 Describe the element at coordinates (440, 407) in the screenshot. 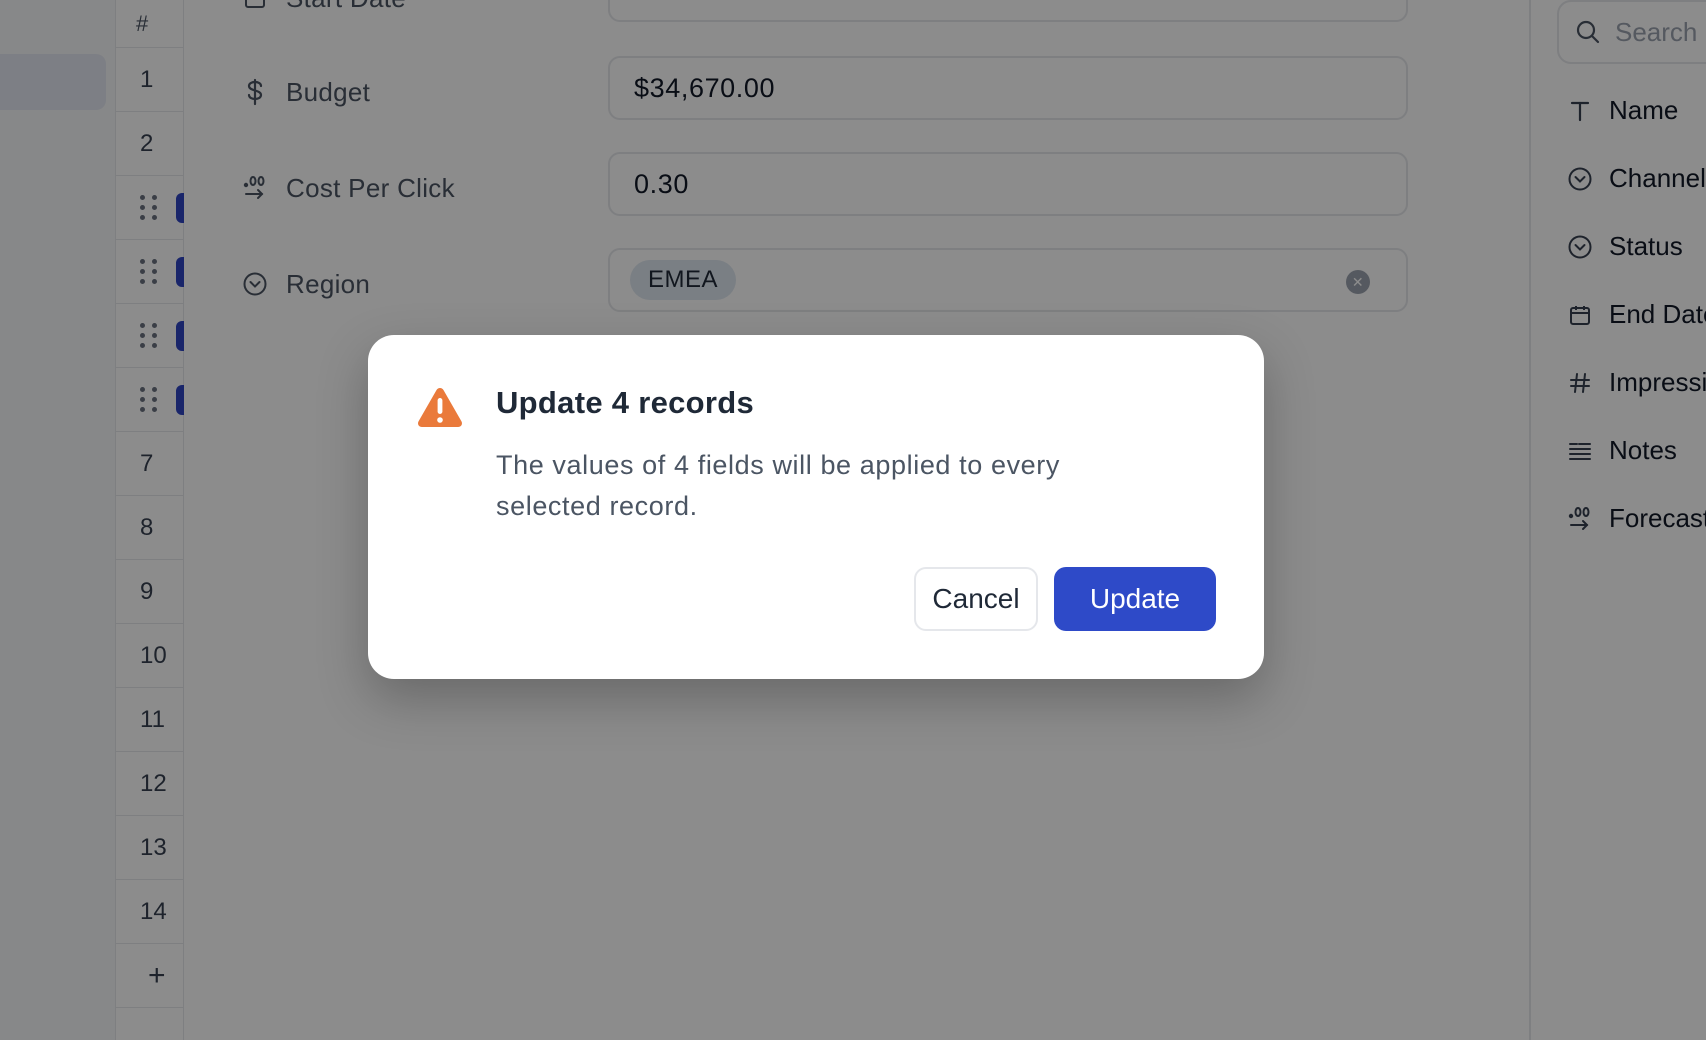

I see `warning-icon` at that location.